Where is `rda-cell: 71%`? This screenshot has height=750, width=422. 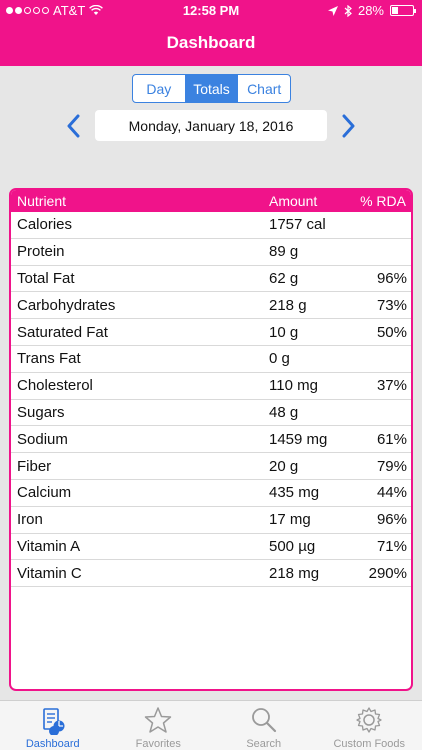
rda-cell: 71% is located at coordinates (391, 546).